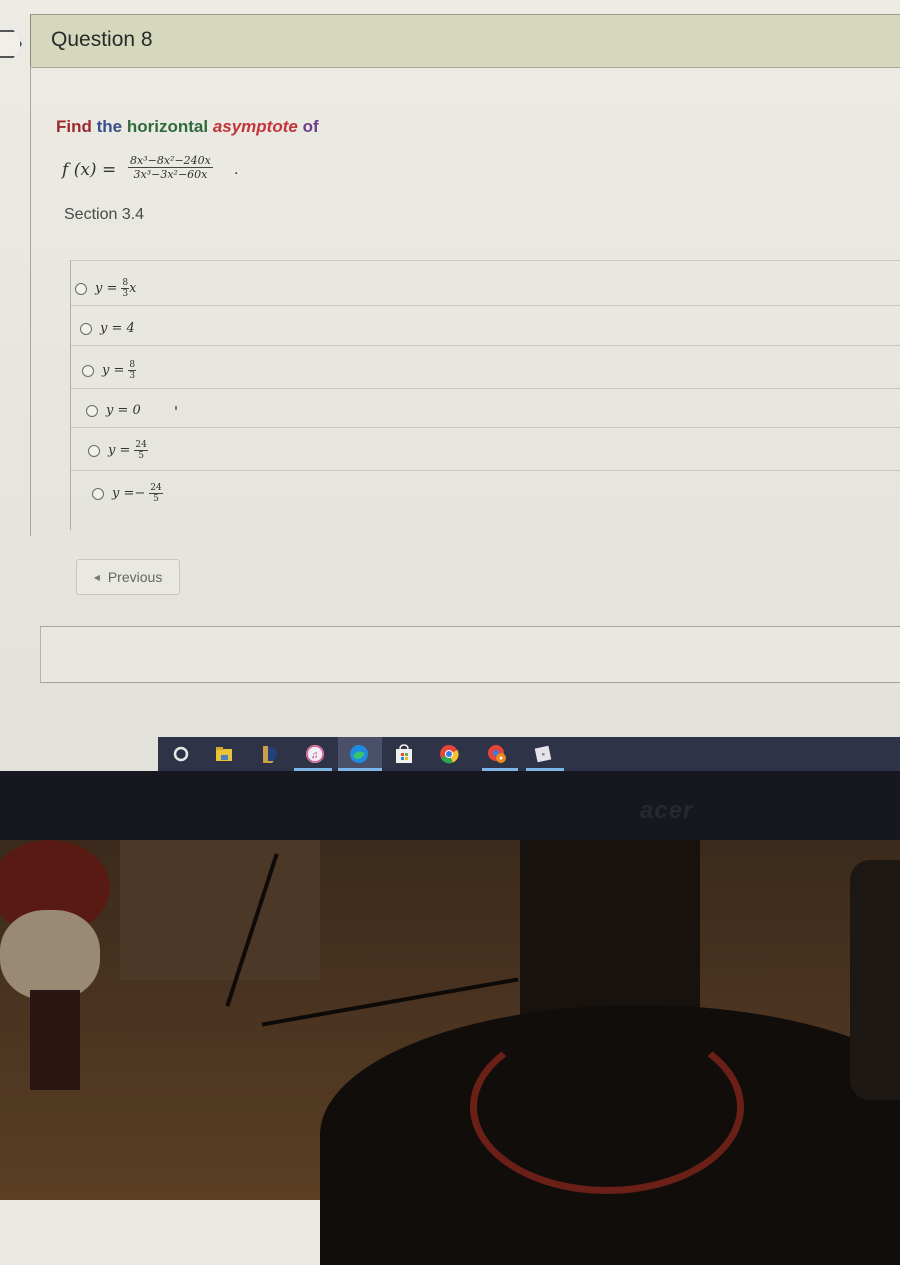 The image size is (900, 1265). I want to click on choice-suffix: x, so click(133, 288).